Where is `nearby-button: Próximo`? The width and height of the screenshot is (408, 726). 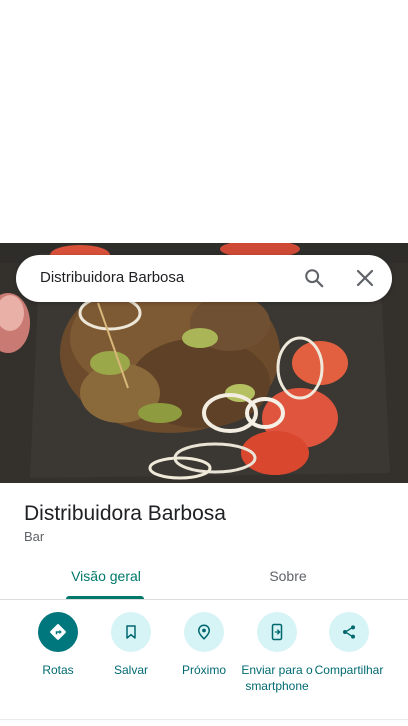 nearby-button: Próximo is located at coordinates (204, 645).